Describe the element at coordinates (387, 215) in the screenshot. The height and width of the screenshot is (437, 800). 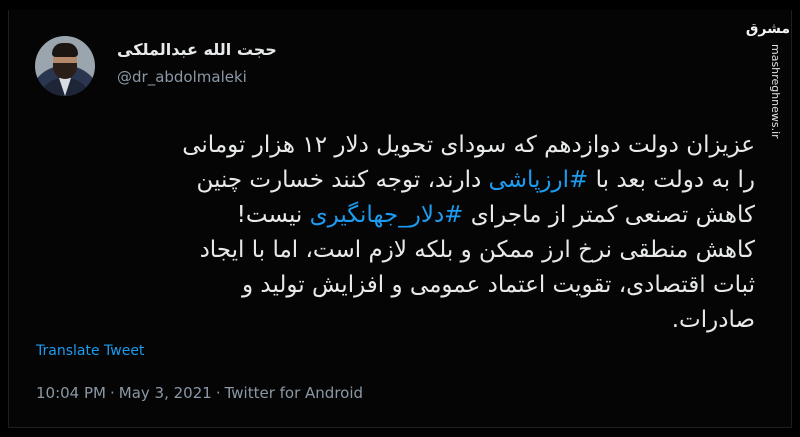
I see `hashtag-link: #دلار_جهانگیری` at that location.